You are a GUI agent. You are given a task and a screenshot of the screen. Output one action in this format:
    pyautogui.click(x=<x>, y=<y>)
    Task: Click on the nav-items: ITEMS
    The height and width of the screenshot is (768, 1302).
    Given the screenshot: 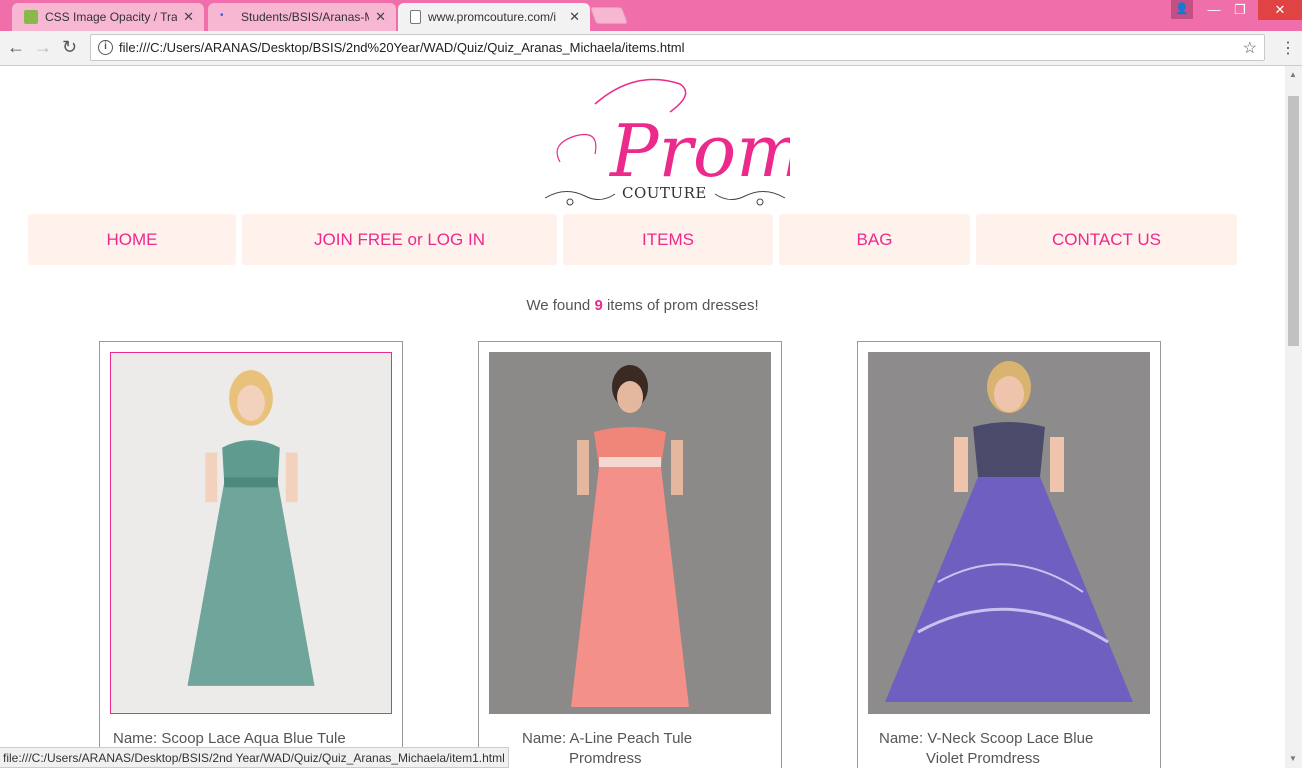 What is the action you would take?
    pyautogui.click(x=668, y=239)
    